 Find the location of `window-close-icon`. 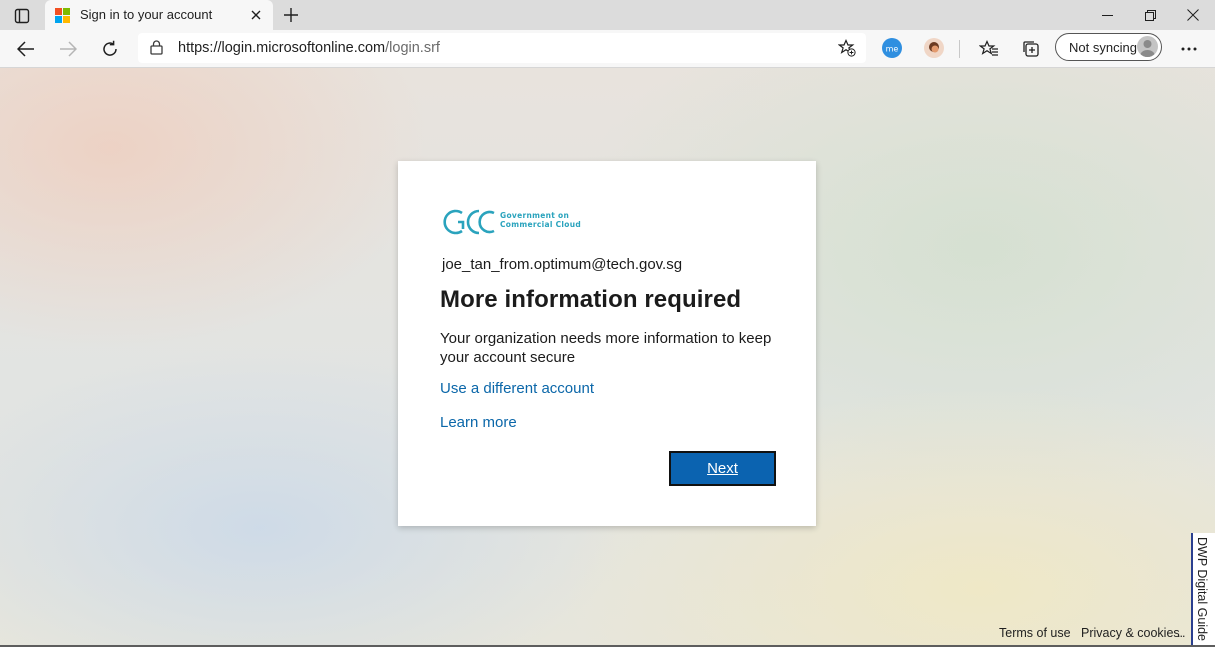

window-close-icon is located at coordinates (1193, 15).